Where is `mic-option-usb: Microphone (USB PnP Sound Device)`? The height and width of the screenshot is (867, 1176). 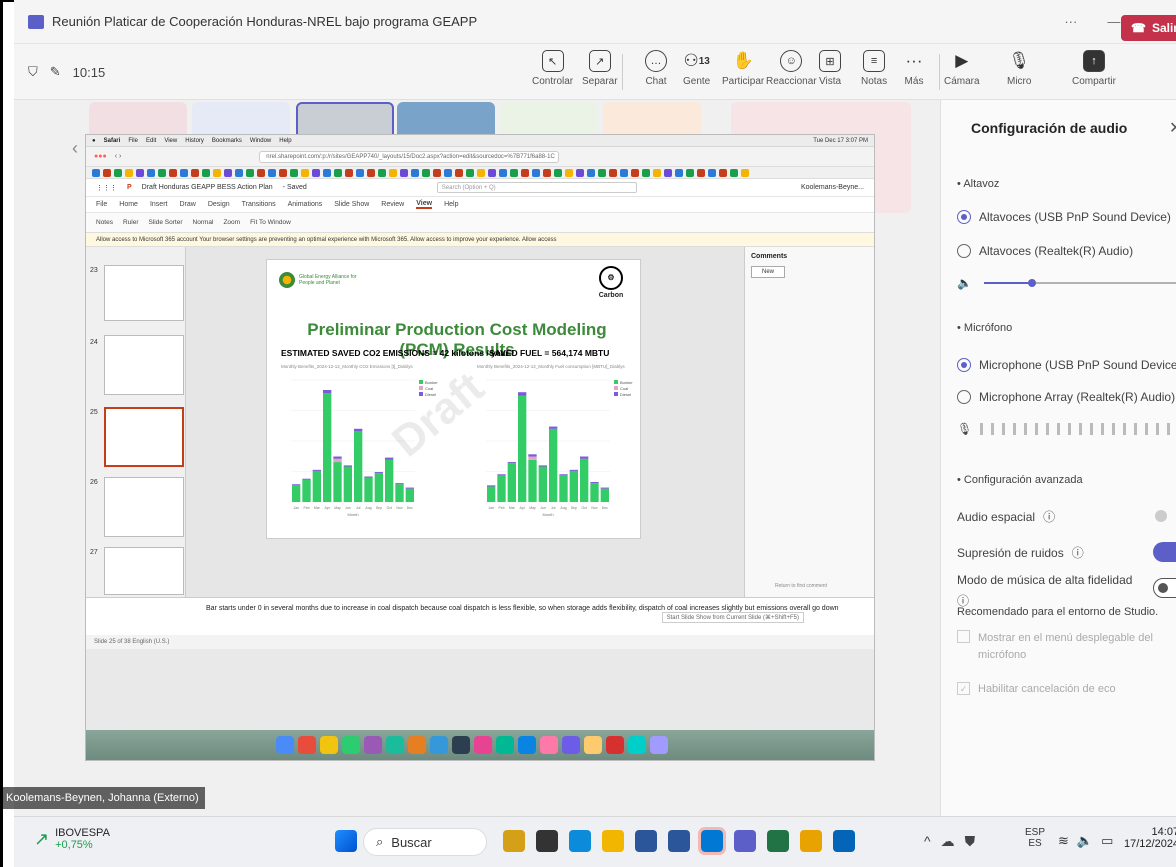
mic-option-usb: Microphone (USB PnP Sound Device) is located at coordinates (1066, 365).